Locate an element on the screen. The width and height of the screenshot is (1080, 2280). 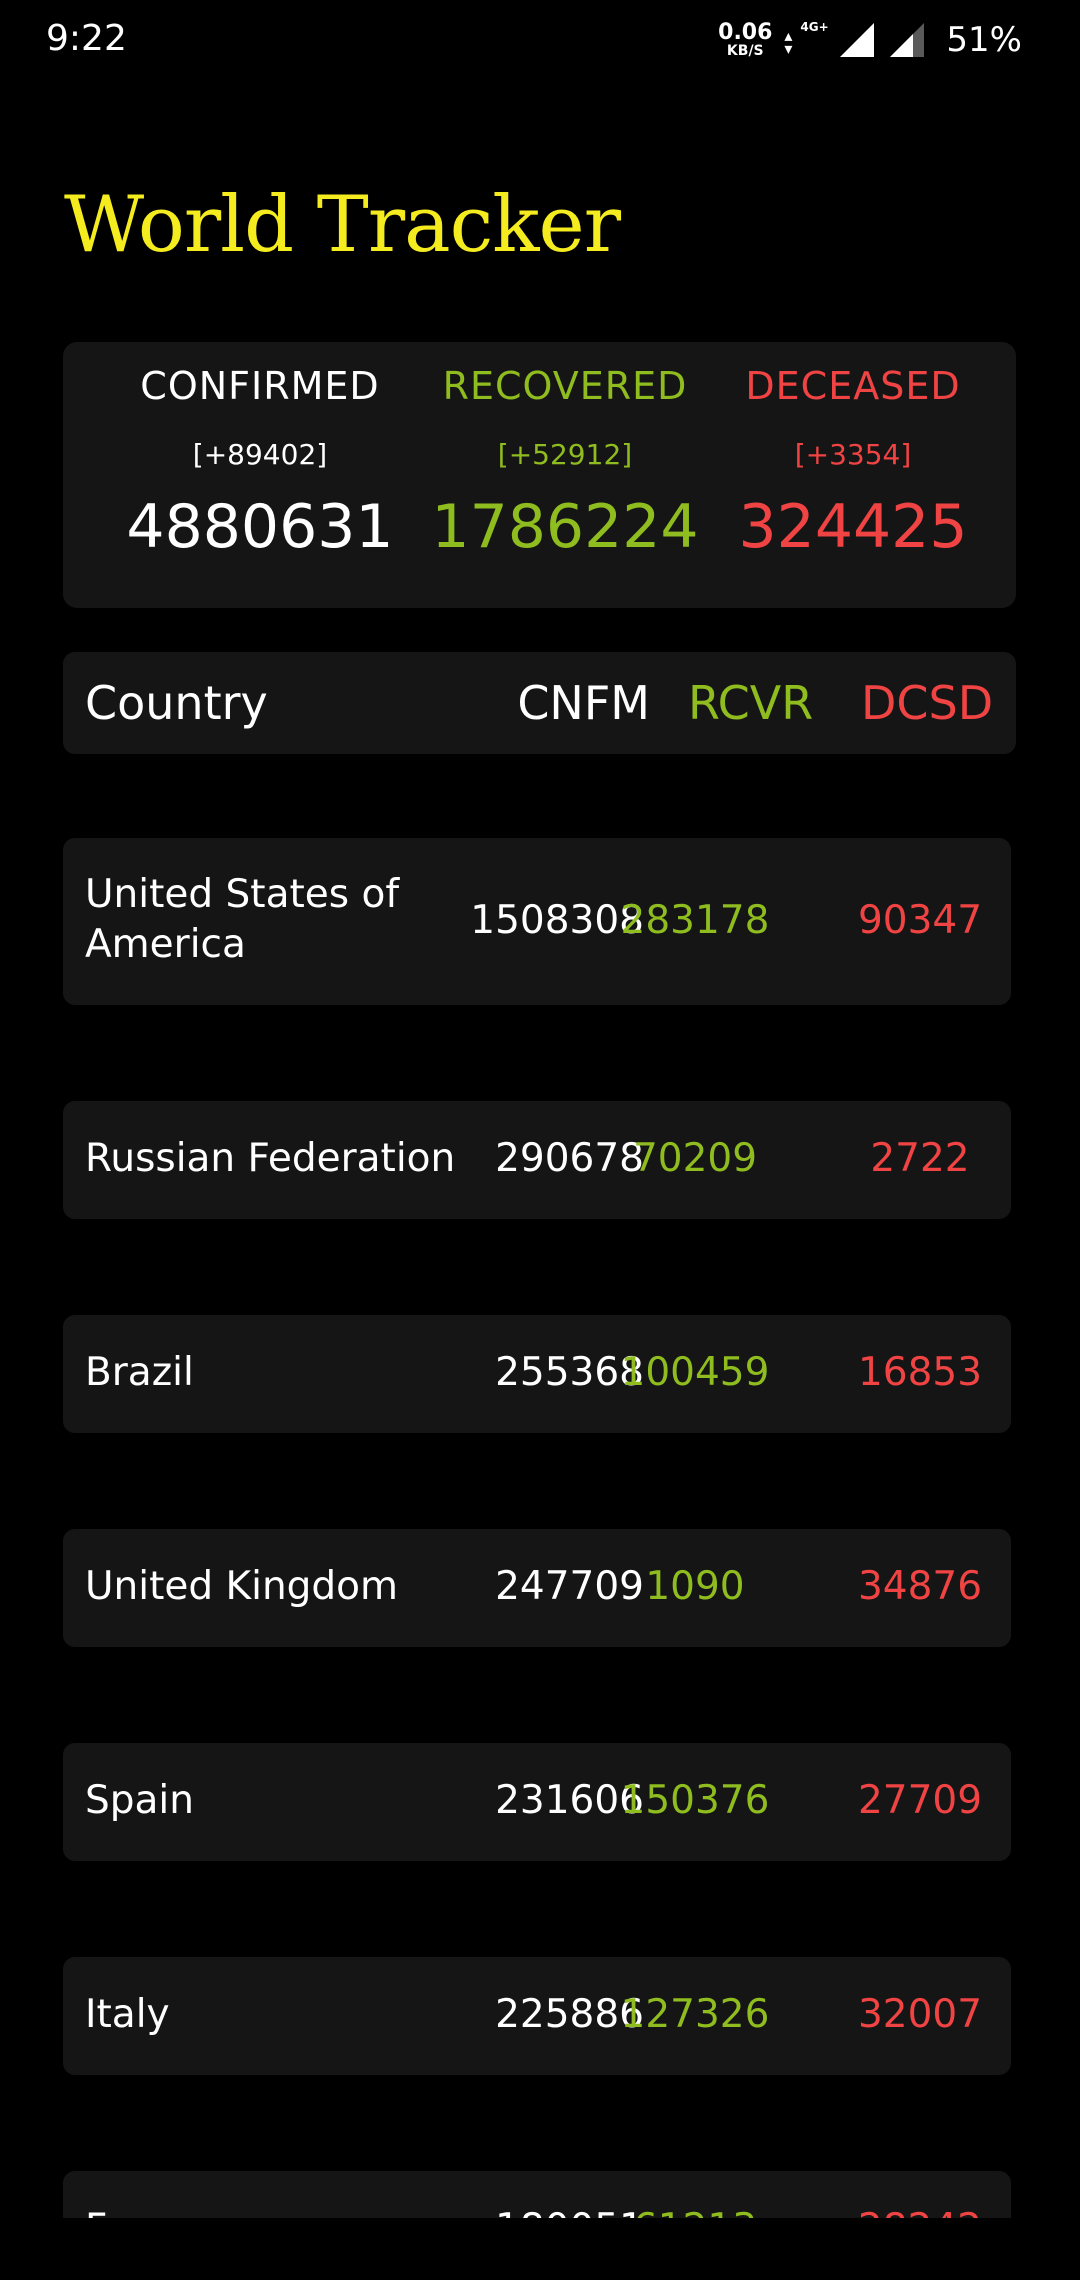
country-row: Spain 231606 150376 27709 is located at coordinates (537, 1802).